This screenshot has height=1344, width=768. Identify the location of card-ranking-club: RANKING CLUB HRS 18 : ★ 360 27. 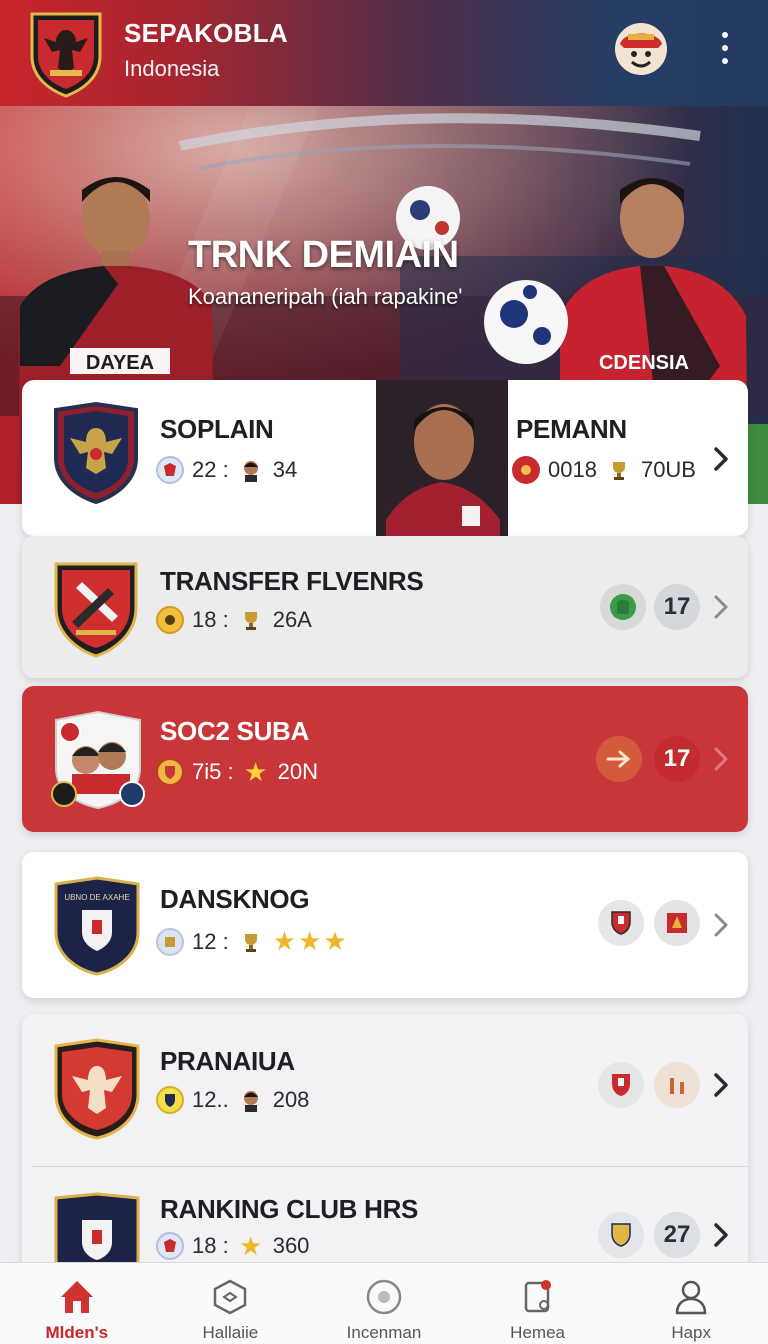
(385, 1216).